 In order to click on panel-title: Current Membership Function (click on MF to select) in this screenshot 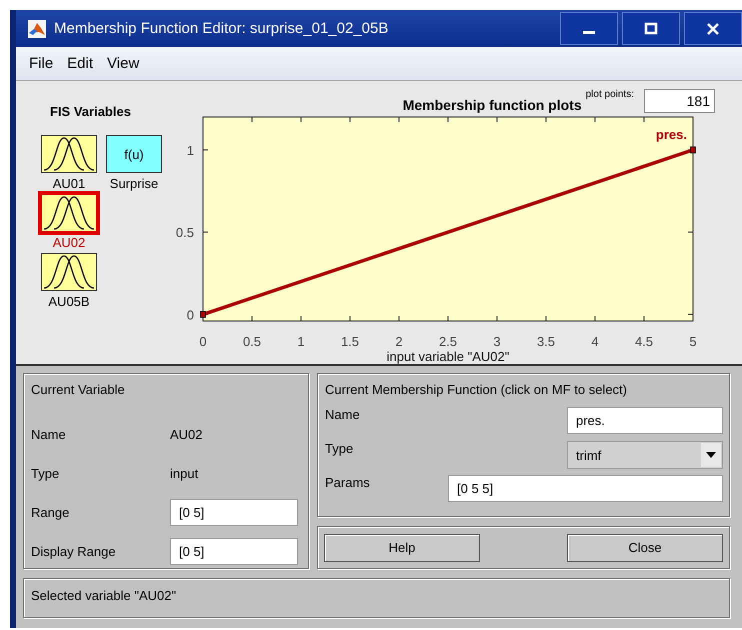, I will do `click(476, 389)`.